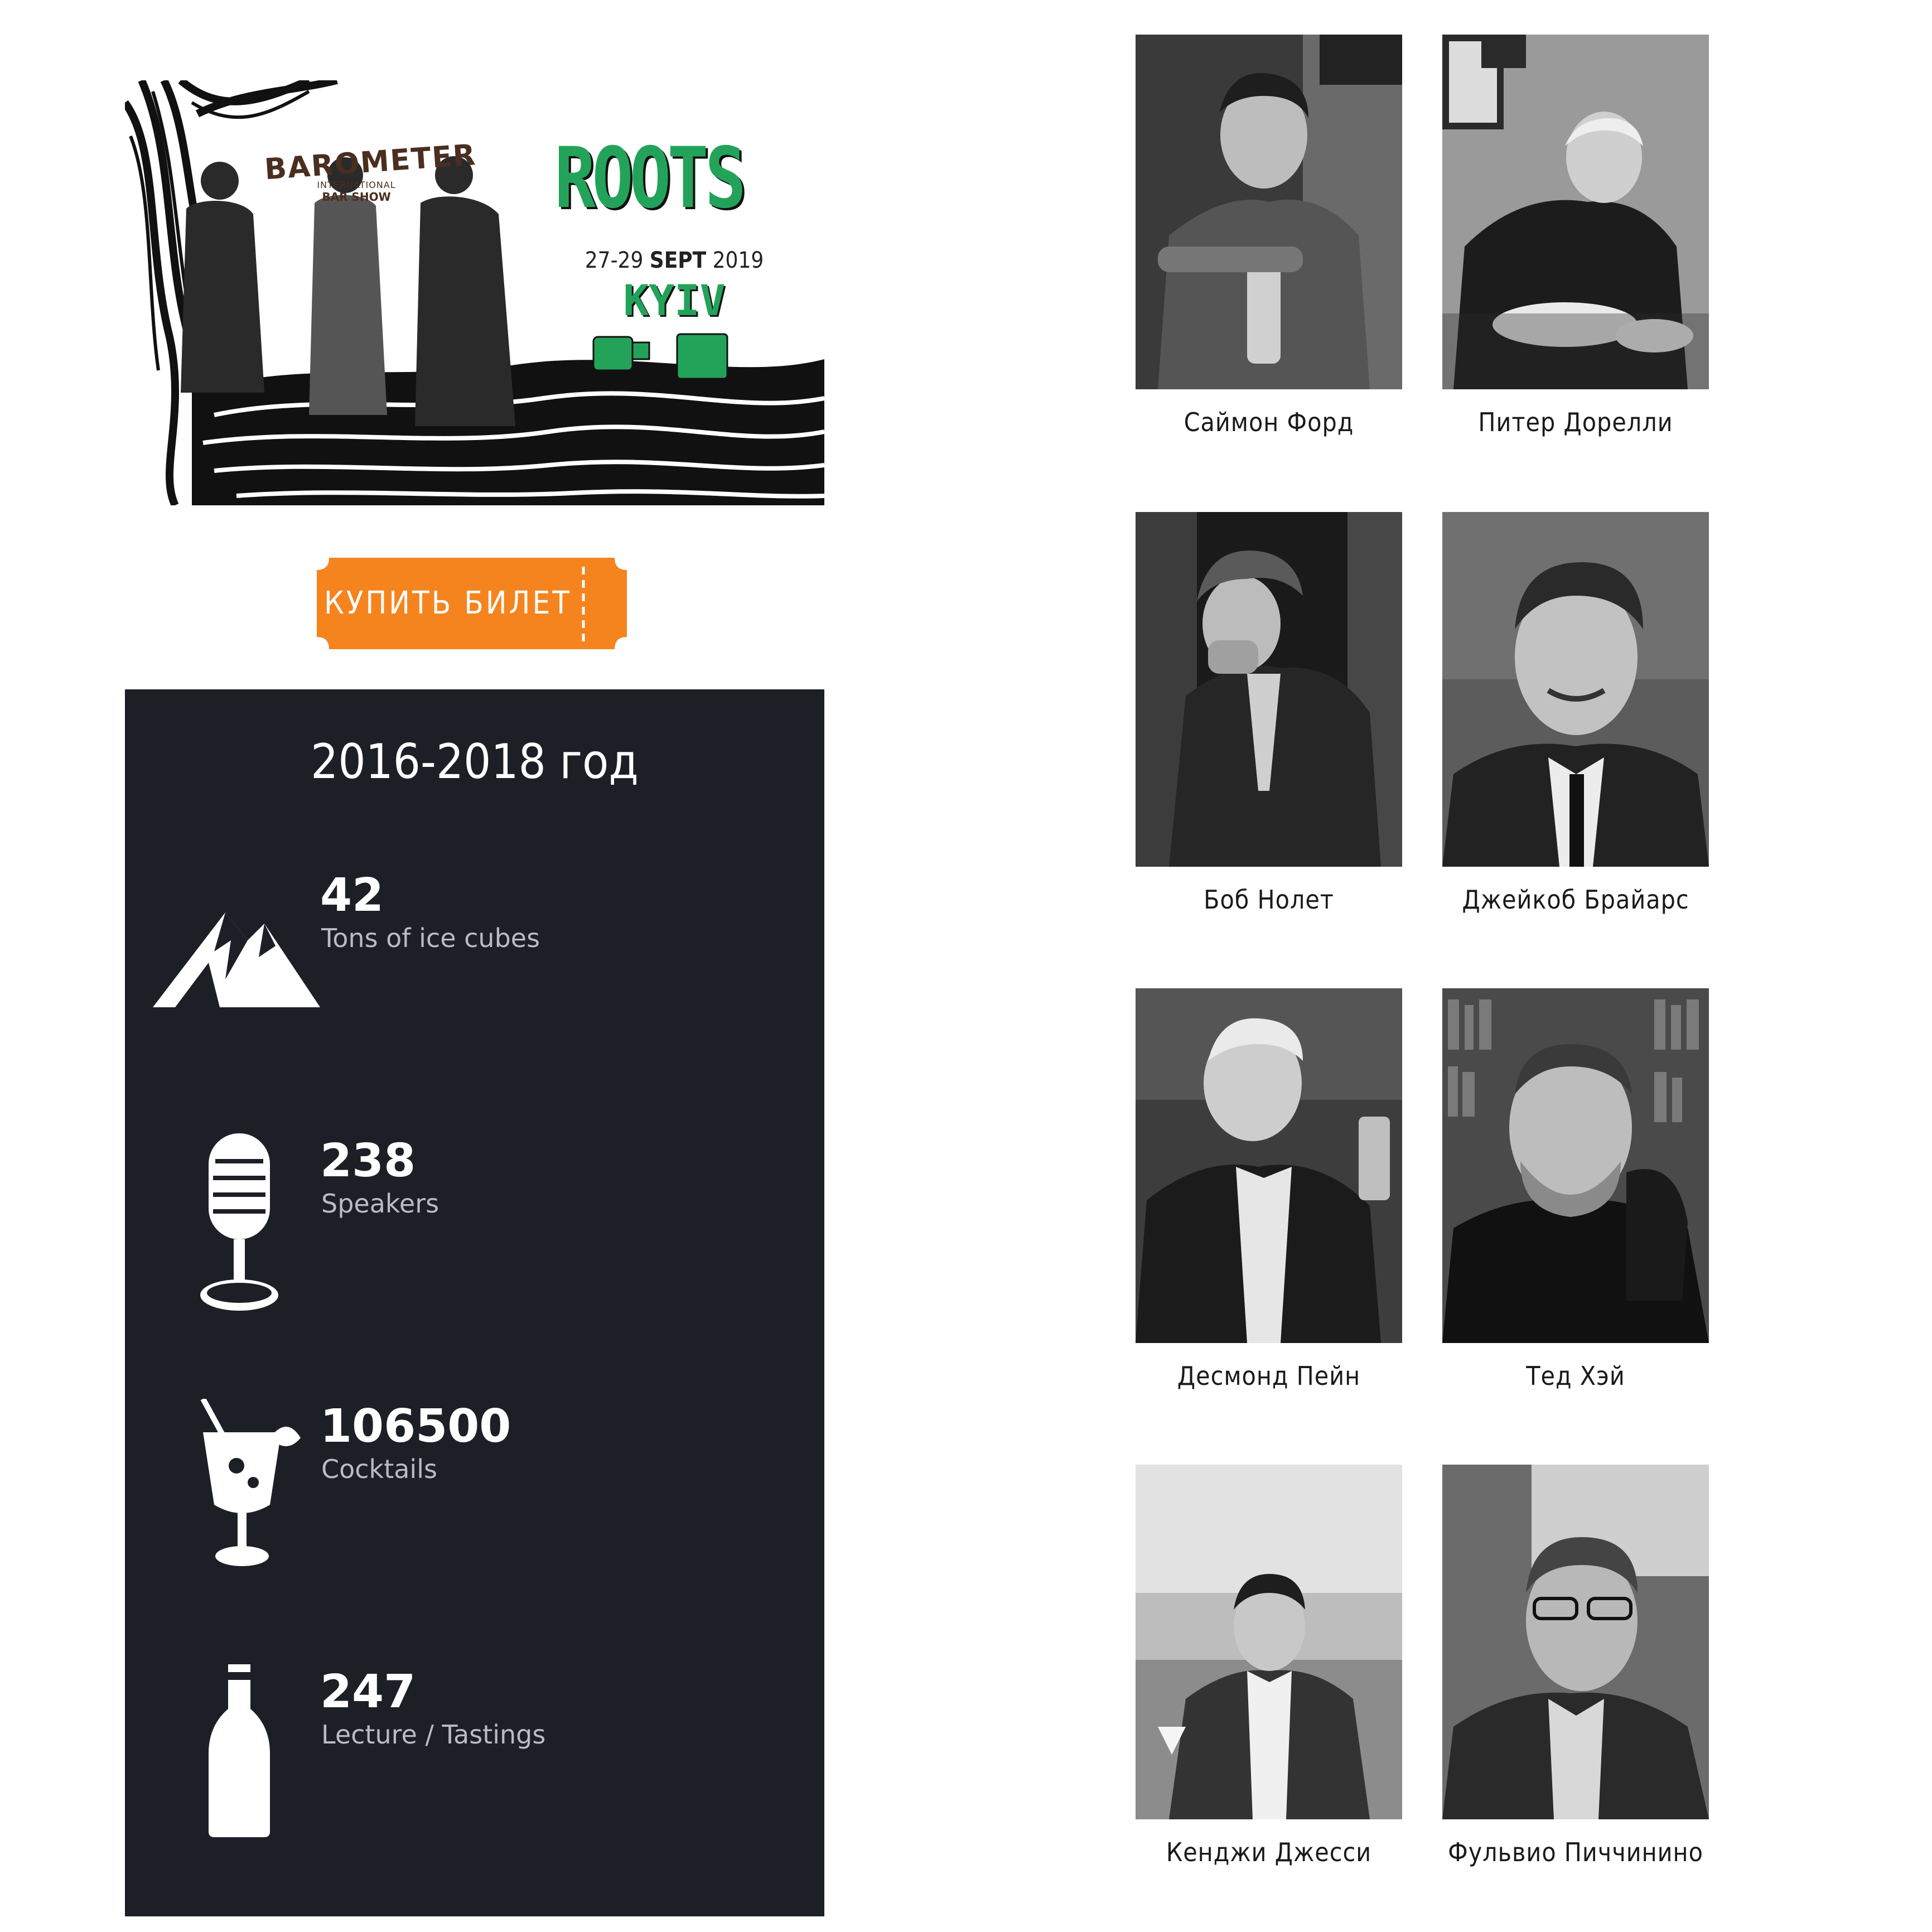 The image size is (1932, 1932). Describe the element at coordinates (430, 938) in the screenshot. I see `stat-label: Tons of ice cubes` at that location.